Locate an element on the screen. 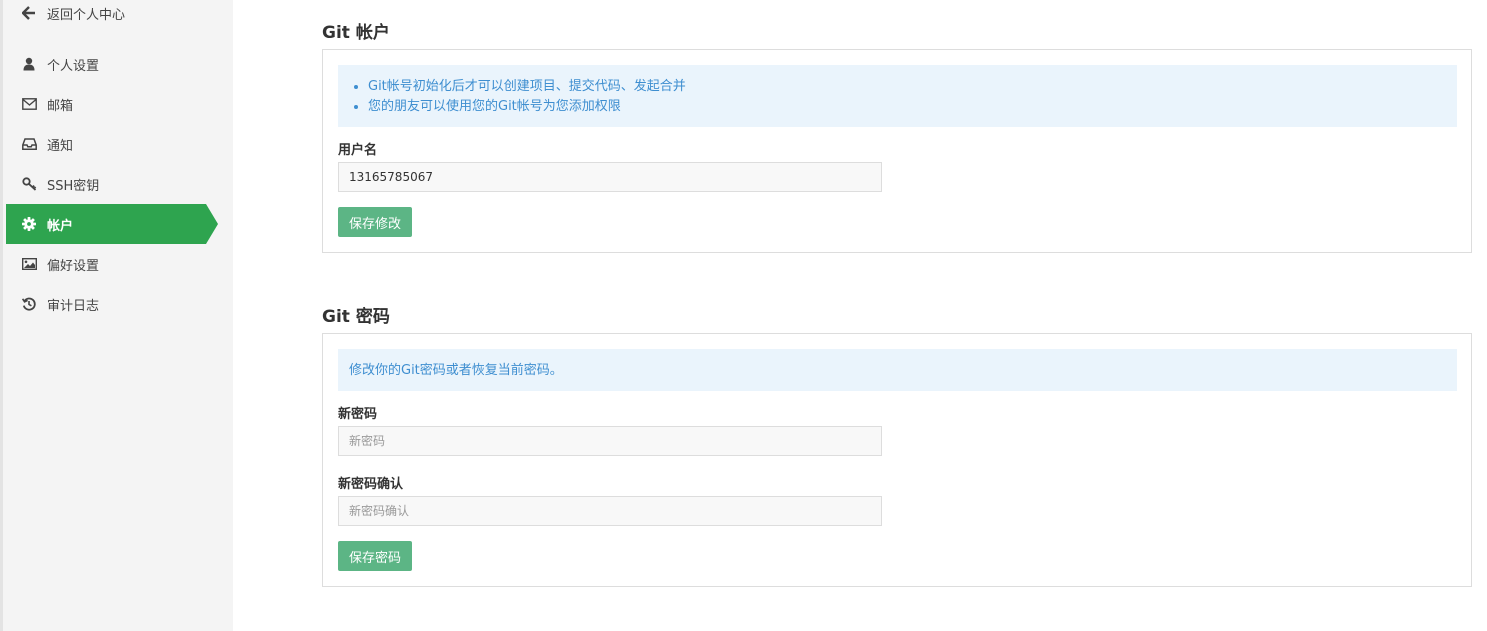 The height and width of the screenshot is (631, 1487). sidebar-item-email: 邮箱 is located at coordinates (106, 104).